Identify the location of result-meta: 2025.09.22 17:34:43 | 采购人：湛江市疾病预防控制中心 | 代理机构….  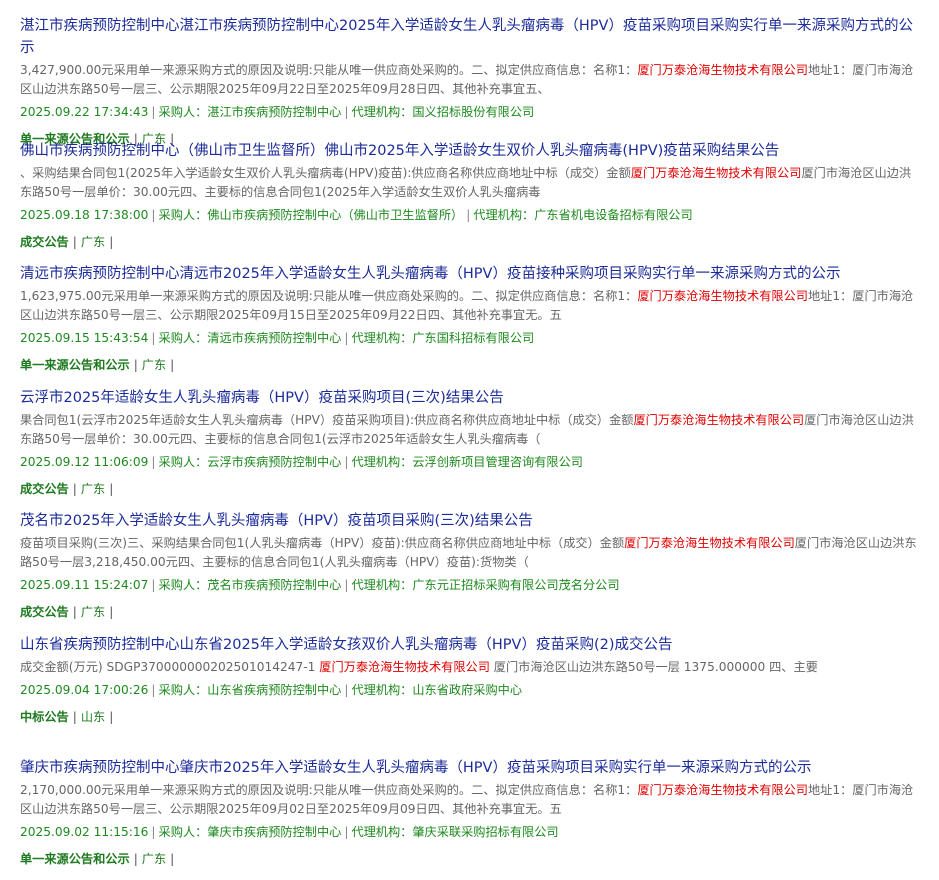
(470, 112).